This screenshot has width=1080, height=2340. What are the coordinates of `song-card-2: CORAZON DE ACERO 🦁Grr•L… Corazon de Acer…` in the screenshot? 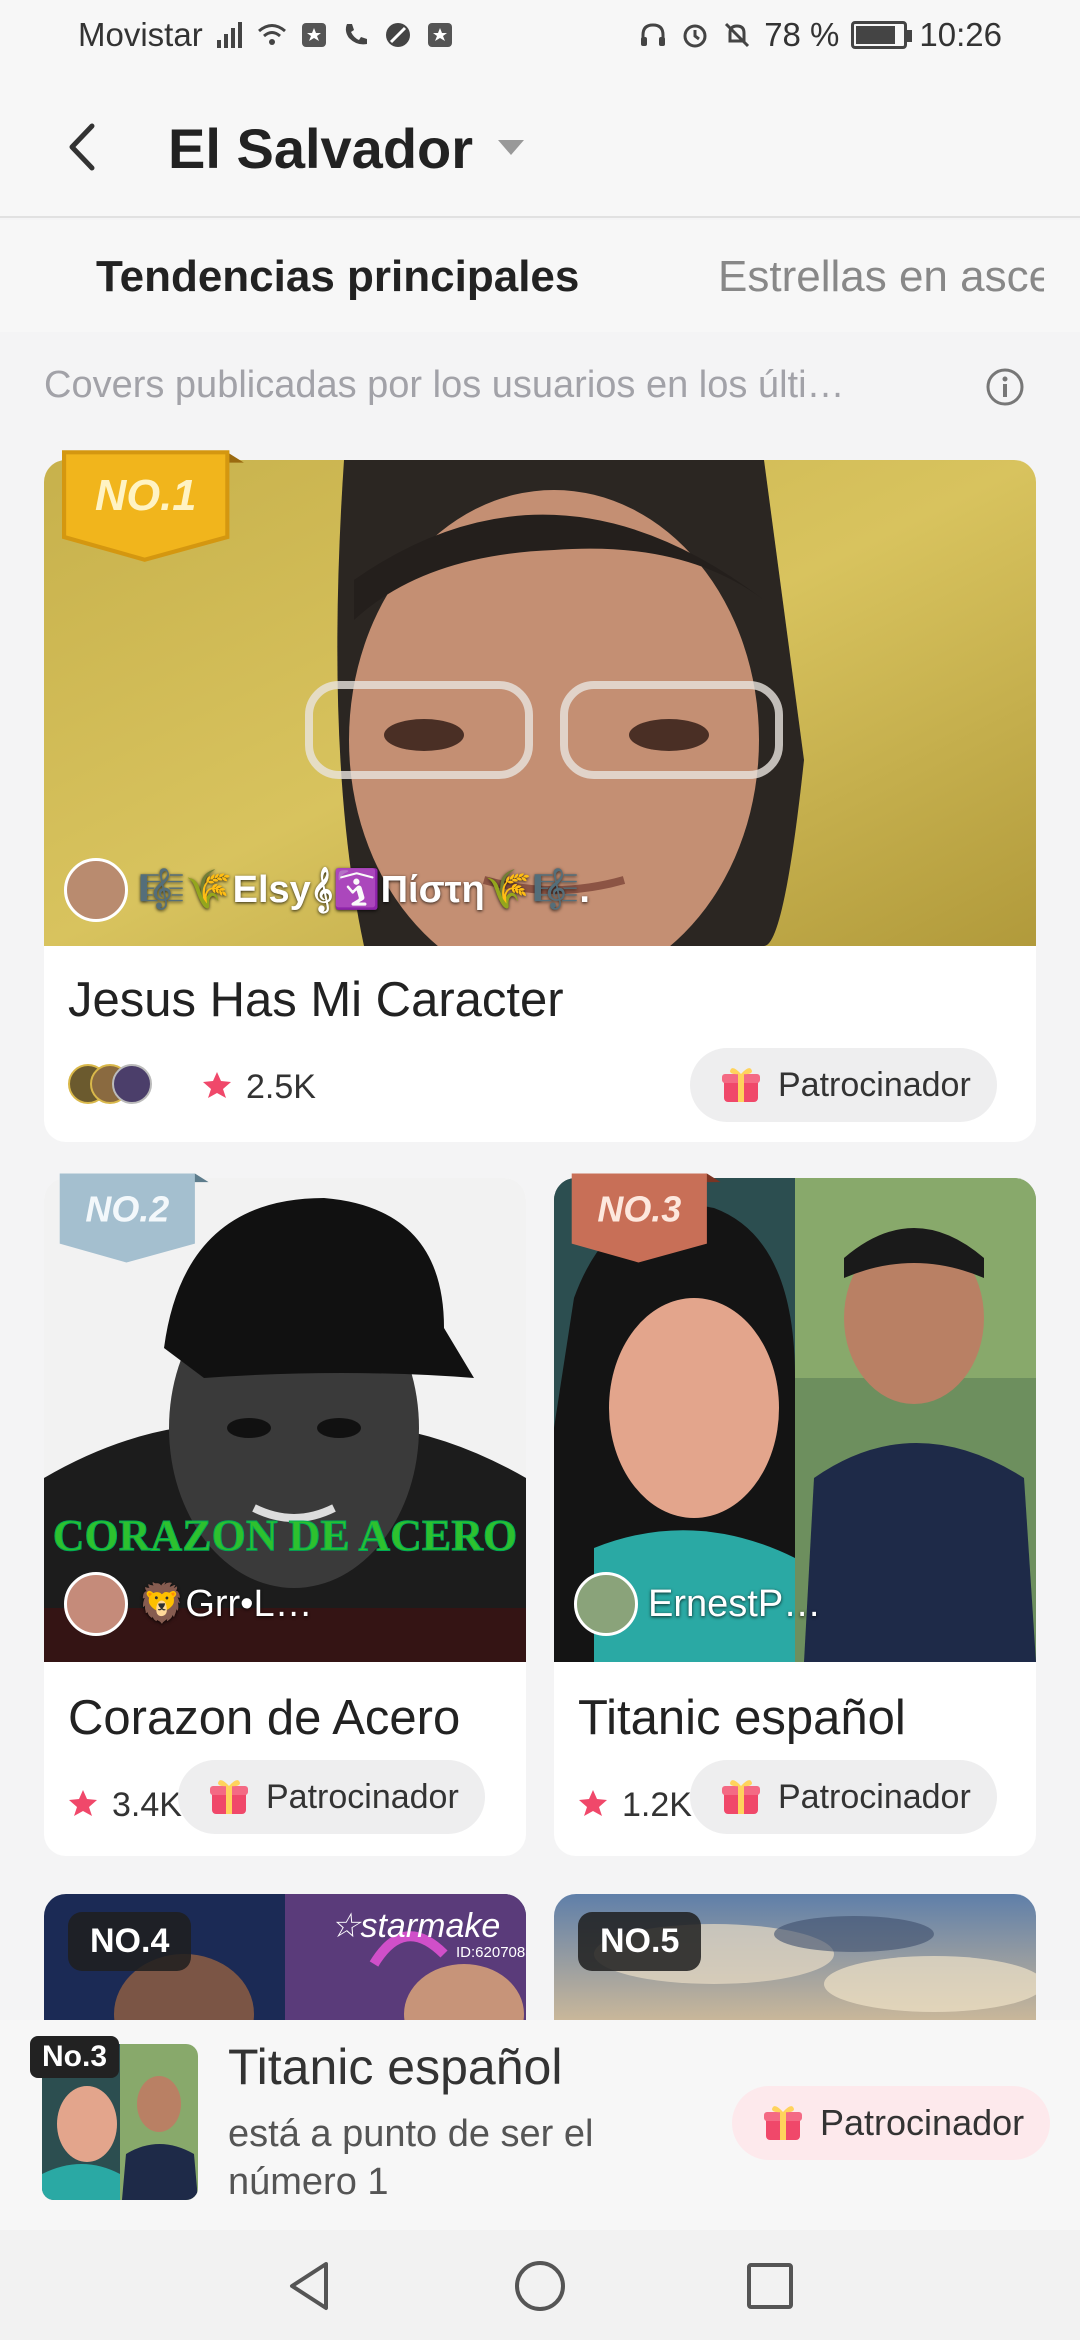 It's located at (285, 1517).